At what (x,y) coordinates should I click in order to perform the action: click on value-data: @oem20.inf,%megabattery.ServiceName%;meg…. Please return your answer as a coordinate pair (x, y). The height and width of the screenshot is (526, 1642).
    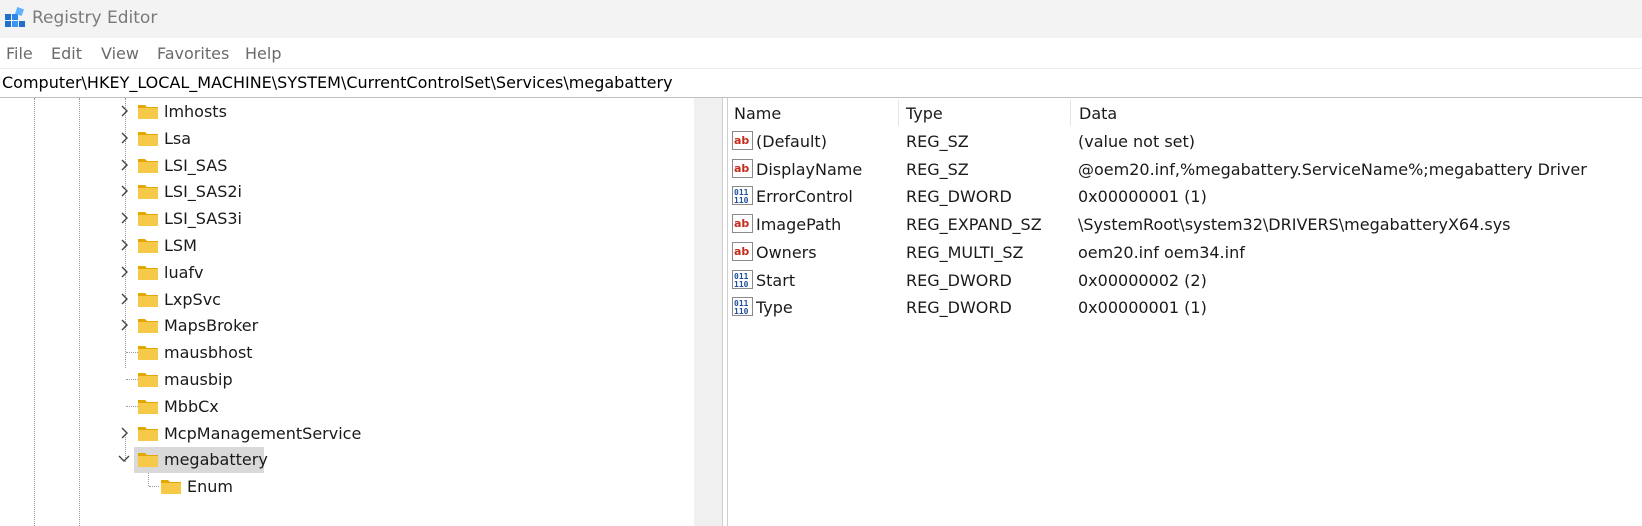
    Looking at the image, I should click on (1332, 169).